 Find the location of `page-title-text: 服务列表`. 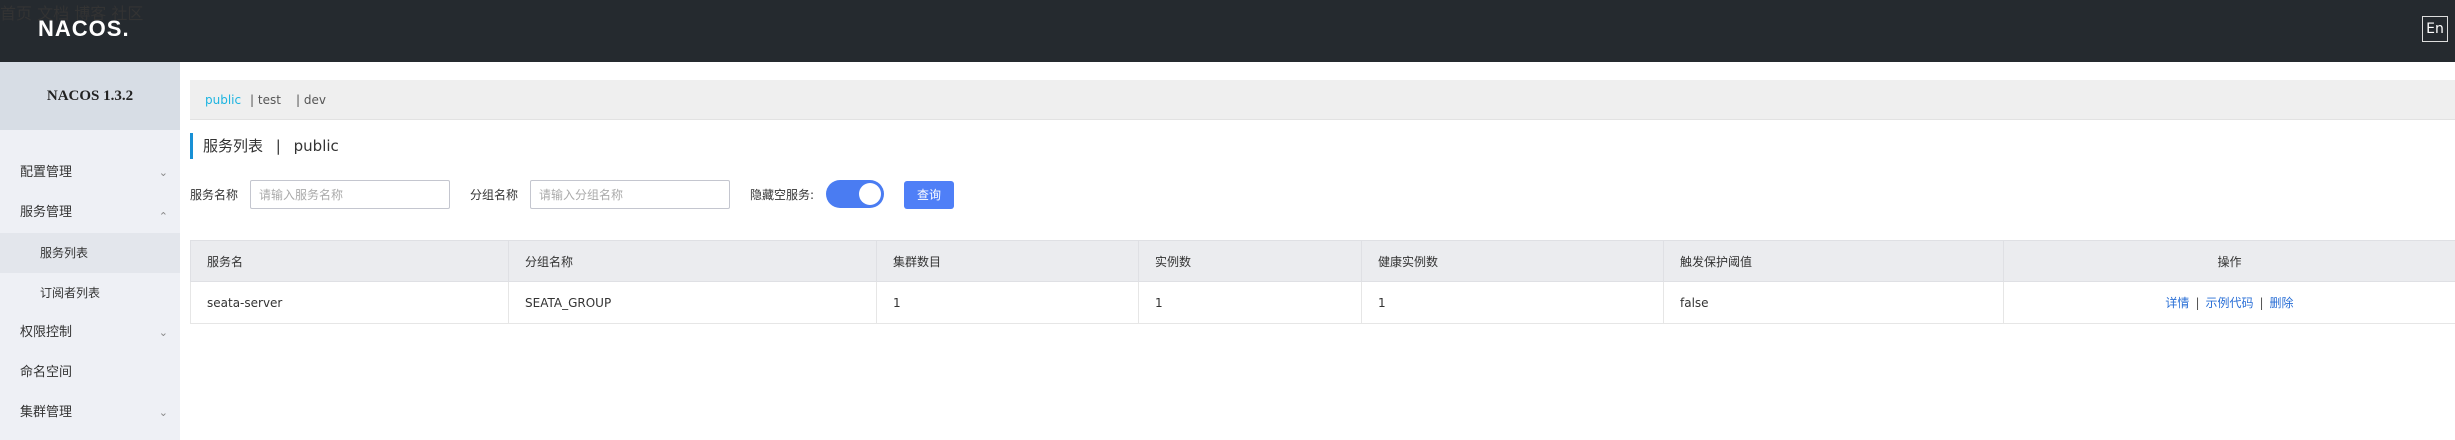

page-title-text: 服务列表 is located at coordinates (233, 146).